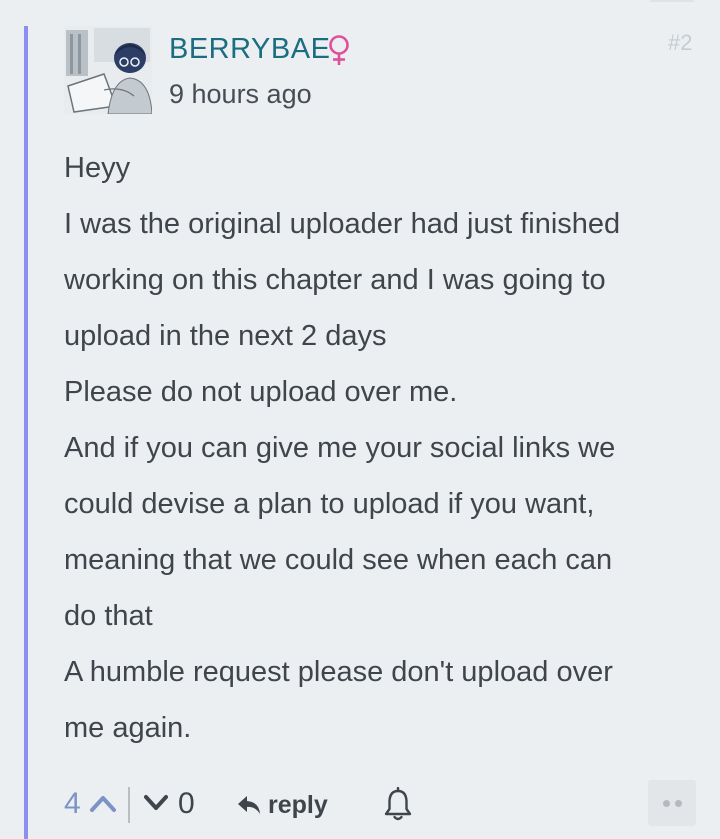 Image resolution: width=720 pixels, height=839 pixels. What do you see at coordinates (298, 804) in the screenshot?
I see `reply-label: reply` at bounding box center [298, 804].